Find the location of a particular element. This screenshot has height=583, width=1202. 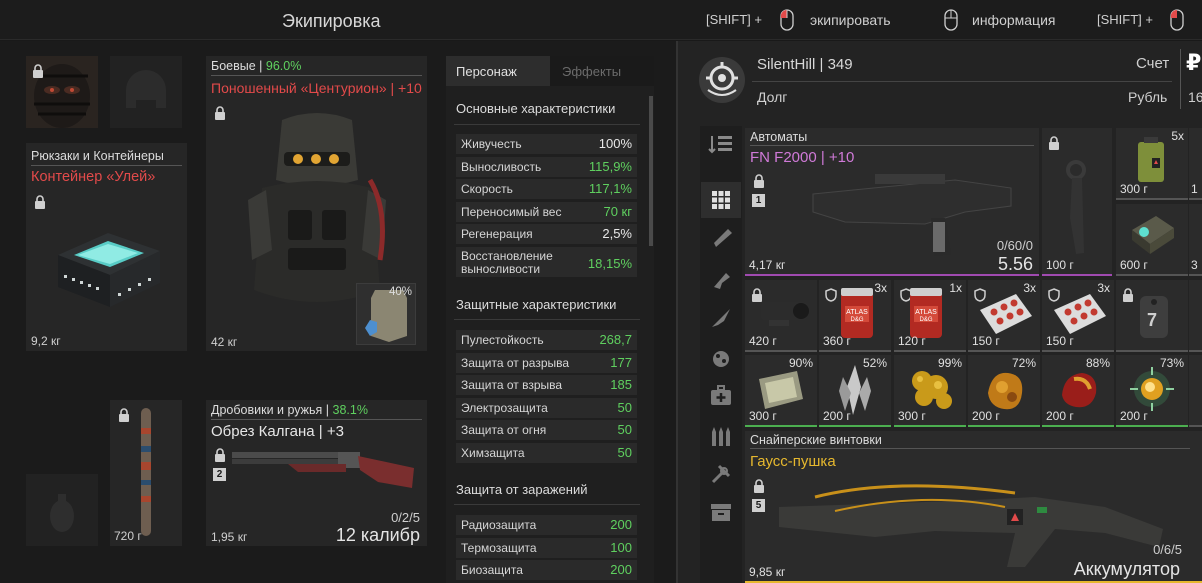

rifle-caliber: 5.56 is located at coordinates (1015, 264).